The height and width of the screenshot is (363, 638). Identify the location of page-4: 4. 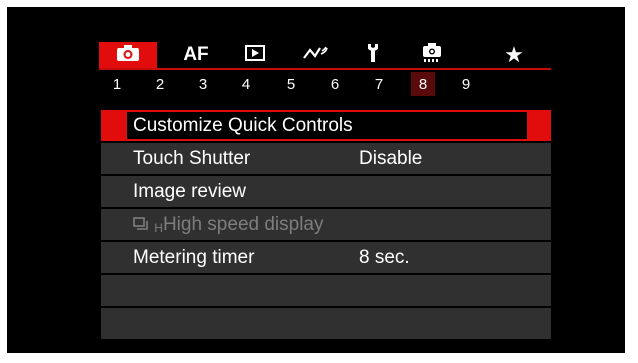
(246, 84).